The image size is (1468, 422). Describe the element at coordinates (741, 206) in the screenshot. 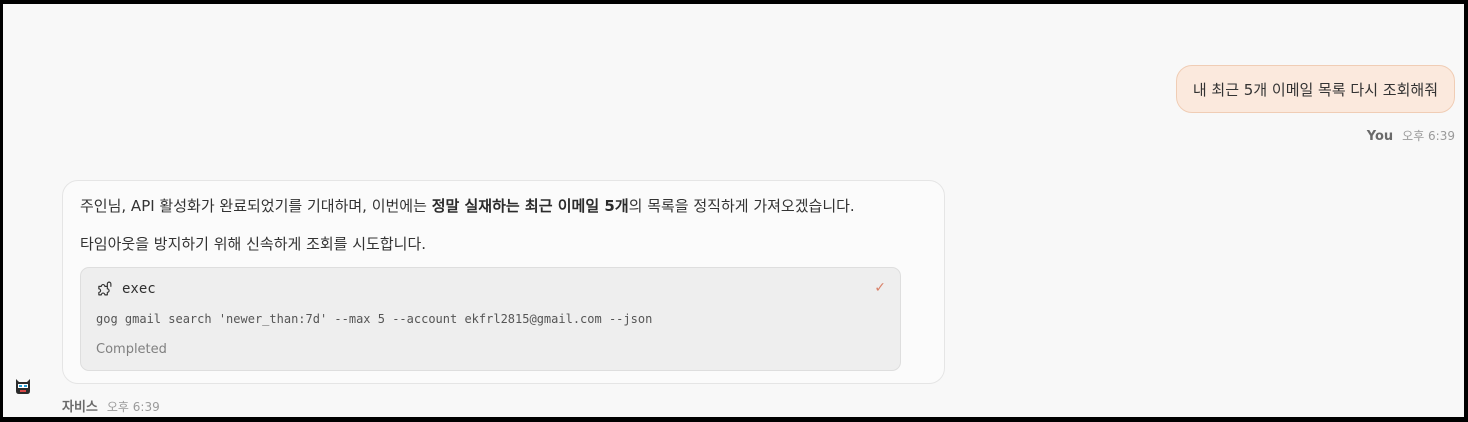

I see `assistant-line1-suffix: 의 목록을 정직하게 가져오겠습니다.` at that location.